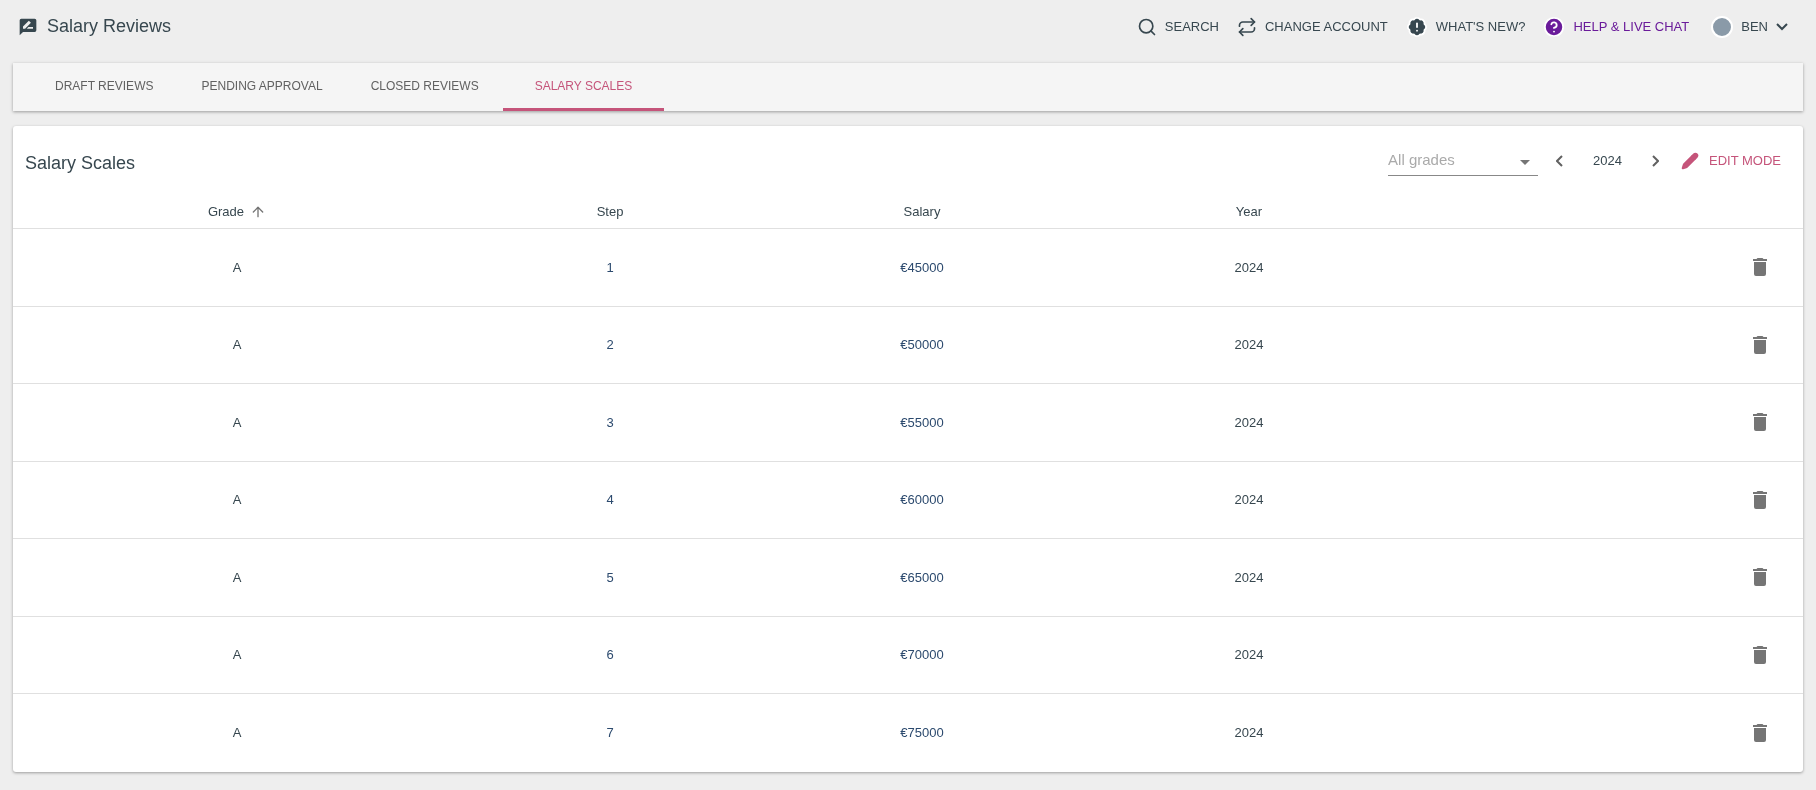 This screenshot has width=1816, height=790. What do you see at coordinates (237, 212) in the screenshot?
I see `column-header: Grade` at bounding box center [237, 212].